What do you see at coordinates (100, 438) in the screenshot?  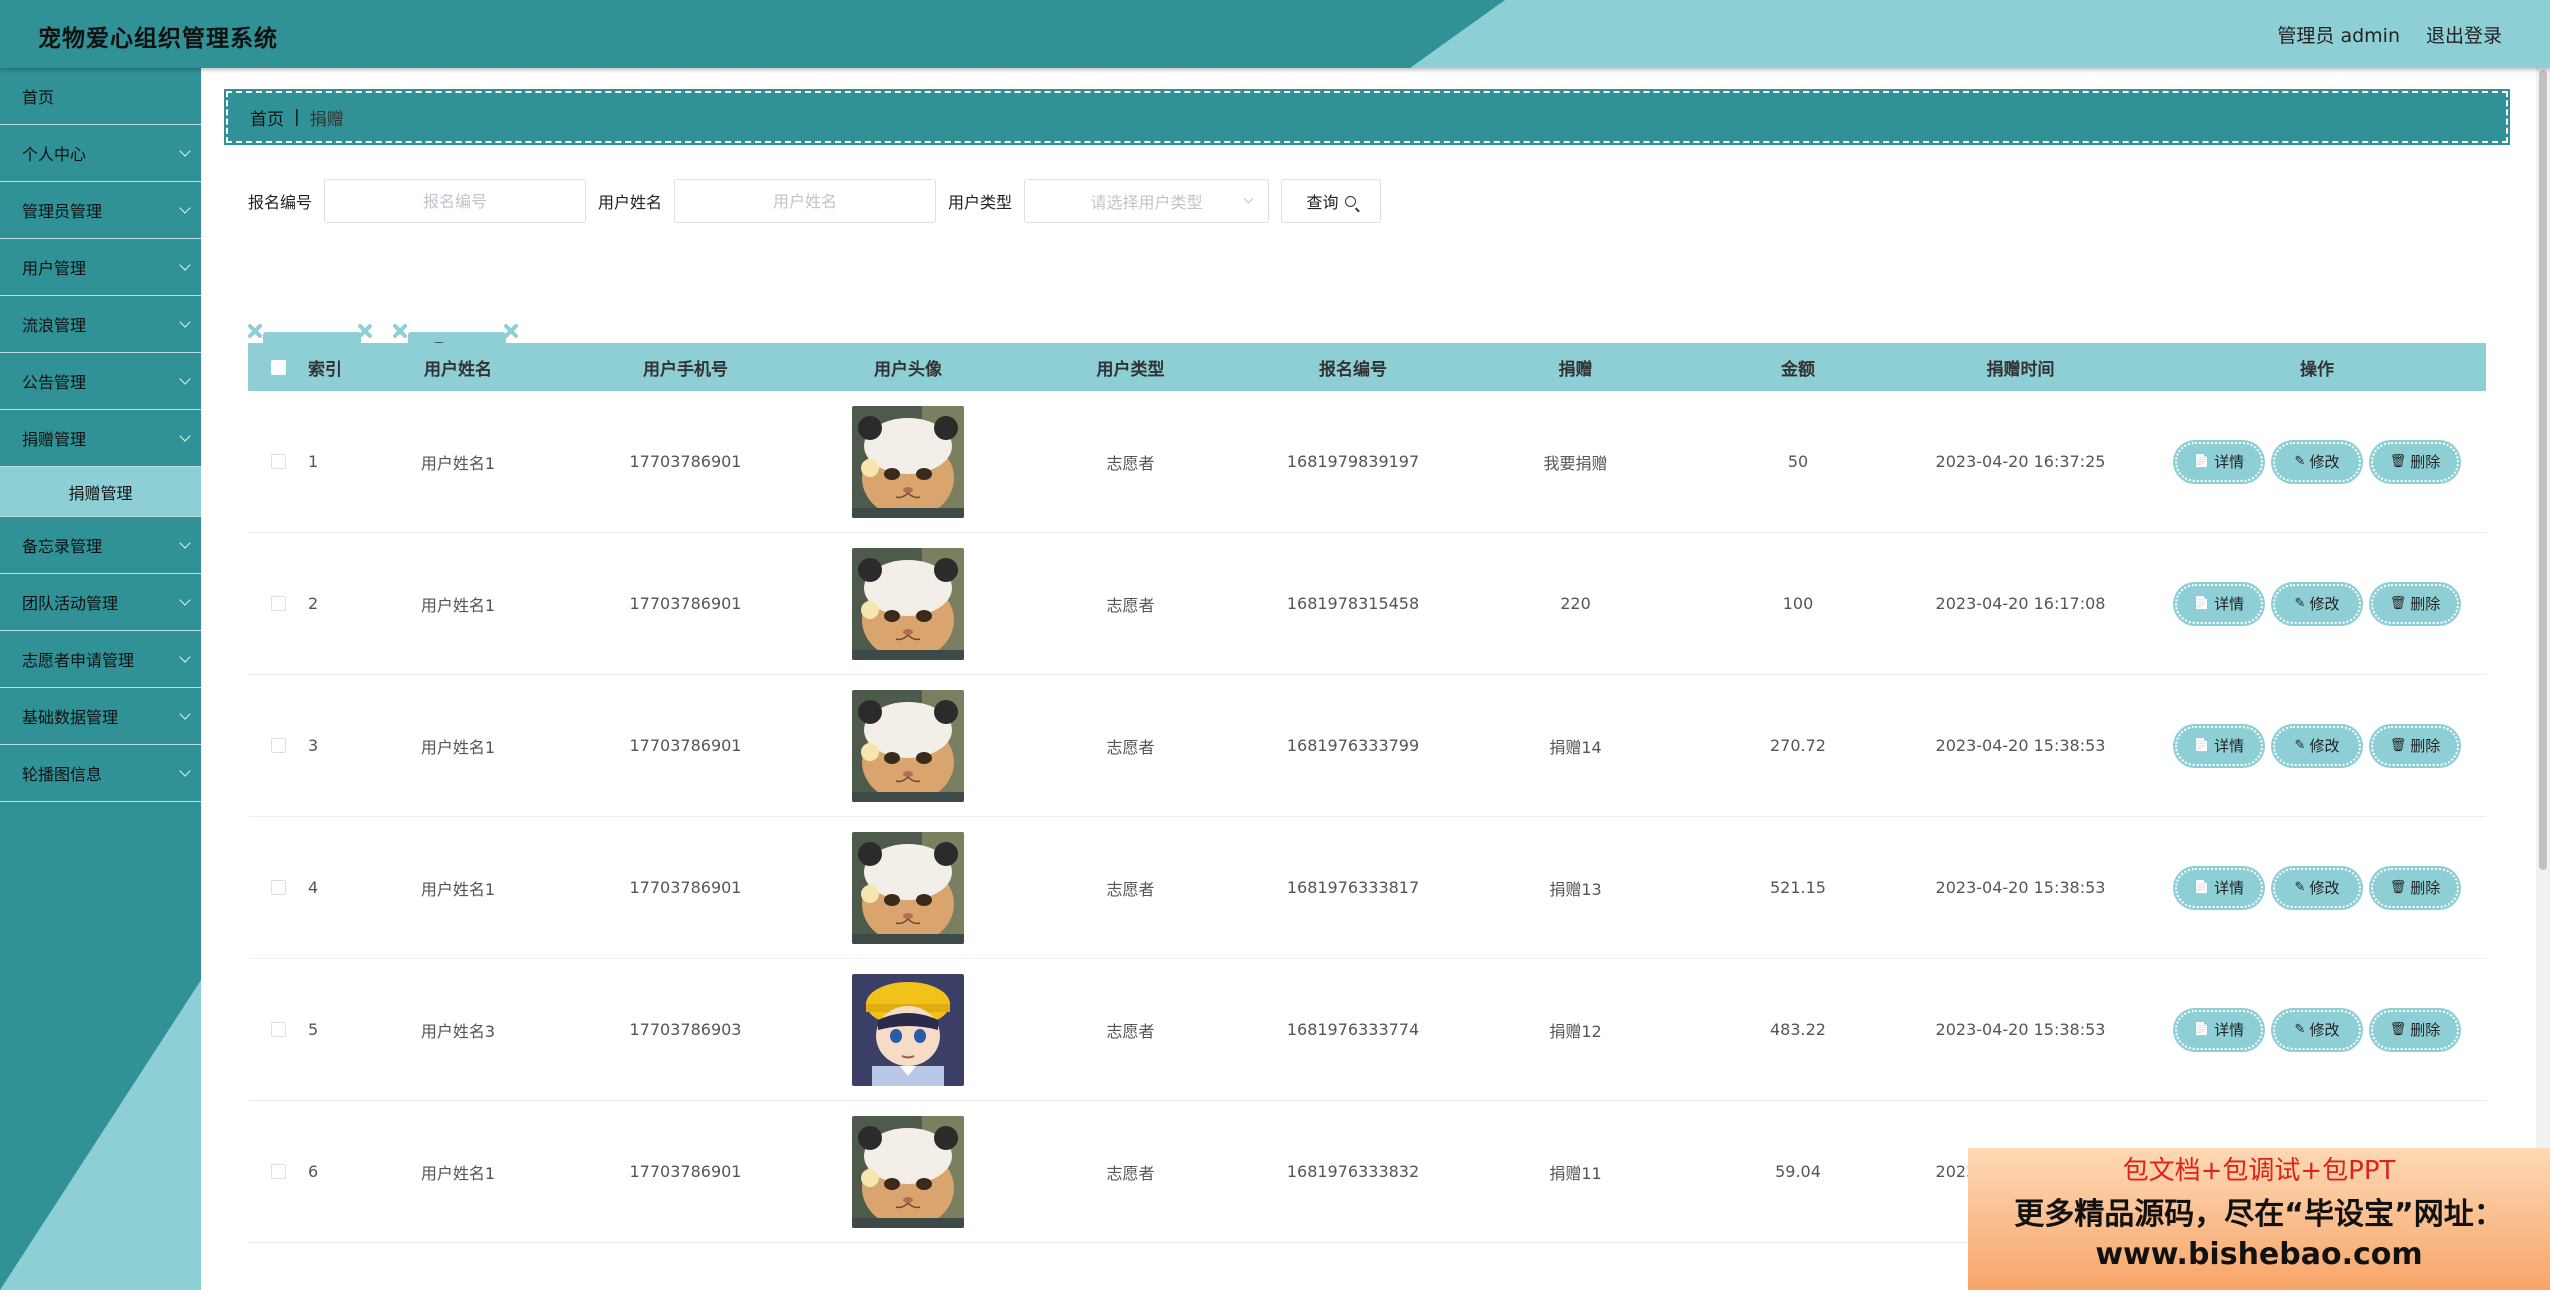 I see `sidebar-item-6: 捐赠管理` at bounding box center [100, 438].